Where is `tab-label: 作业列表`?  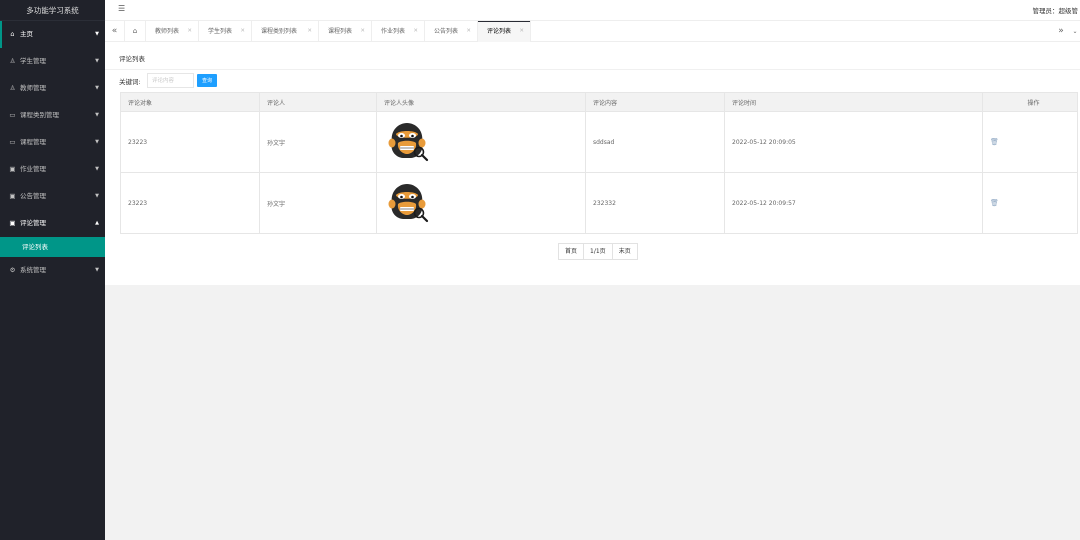 tab-label: 作业列表 is located at coordinates (393, 31).